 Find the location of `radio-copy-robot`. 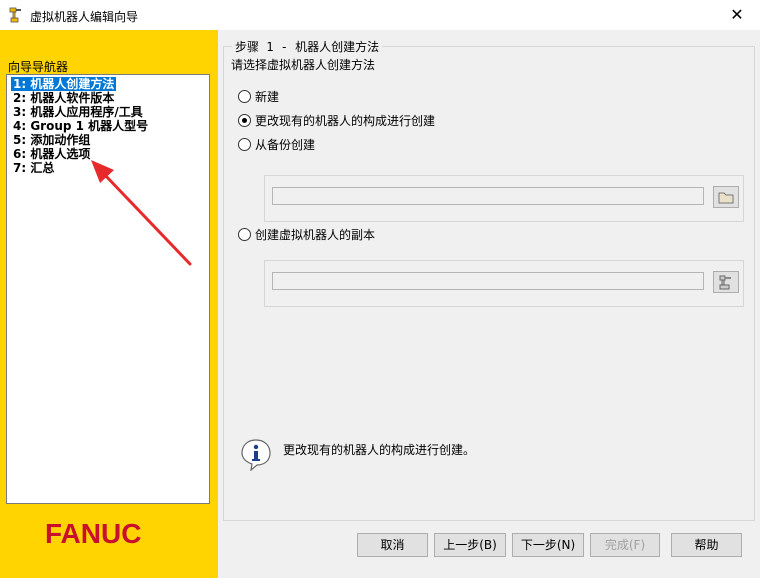

radio-copy-robot is located at coordinates (244, 234).